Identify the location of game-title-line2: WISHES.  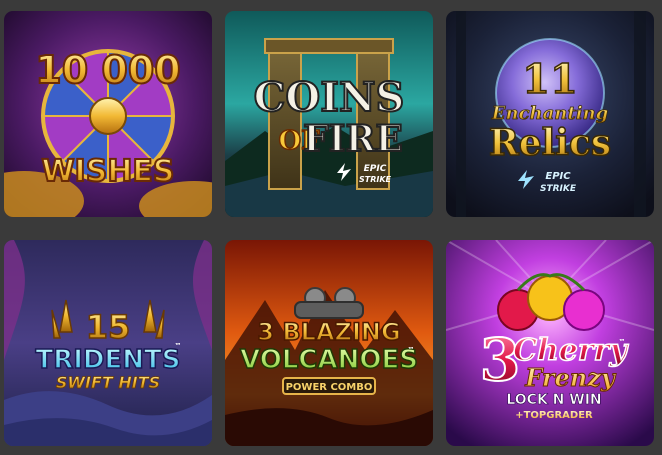
(107, 171).